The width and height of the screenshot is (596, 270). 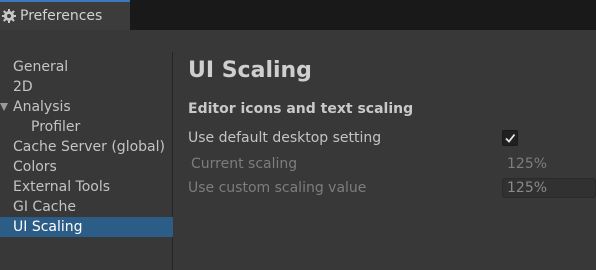 I want to click on sidebar-item-label: External Tools, so click(x=62, y=187).